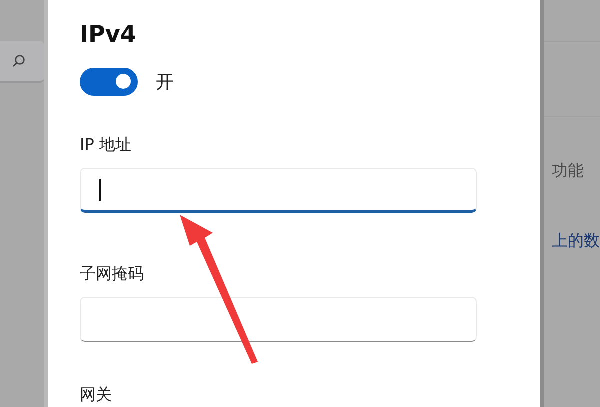  Describe the element at coordinates (109, 35) in the screenshot. I see `dialog-title: IPv4` at that location.